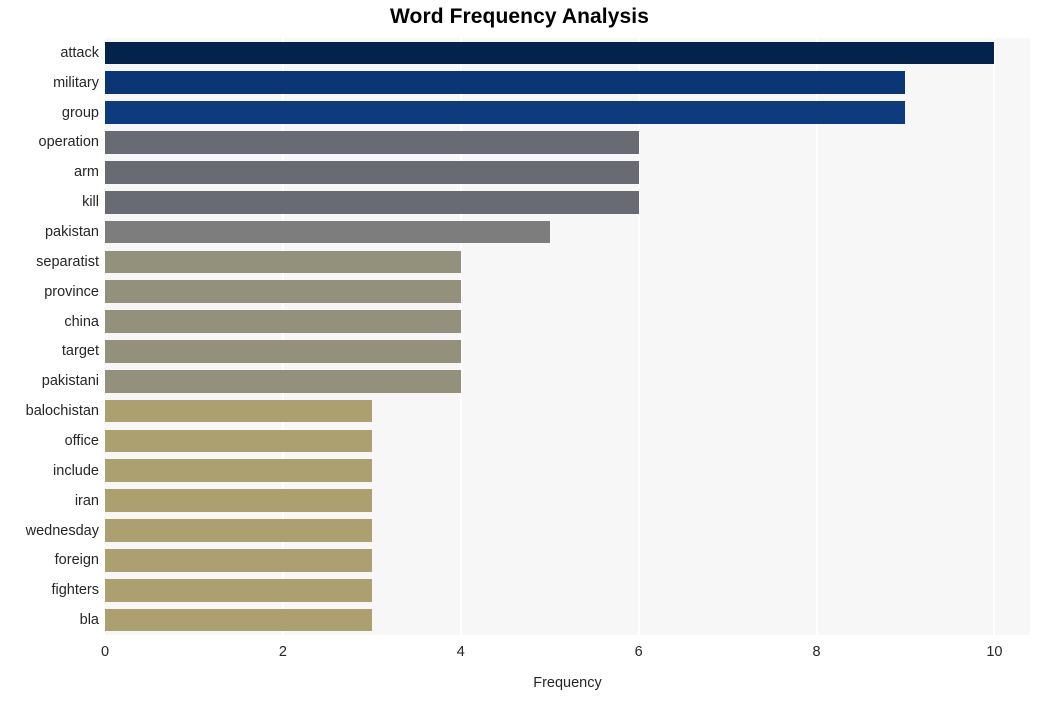 Image resolution: width=1039 pixels, height=701 pixels. Describe the element at coordinates (75, 590) in the screenshot. I see `y-tick-label-fighters: fighters` at that location.